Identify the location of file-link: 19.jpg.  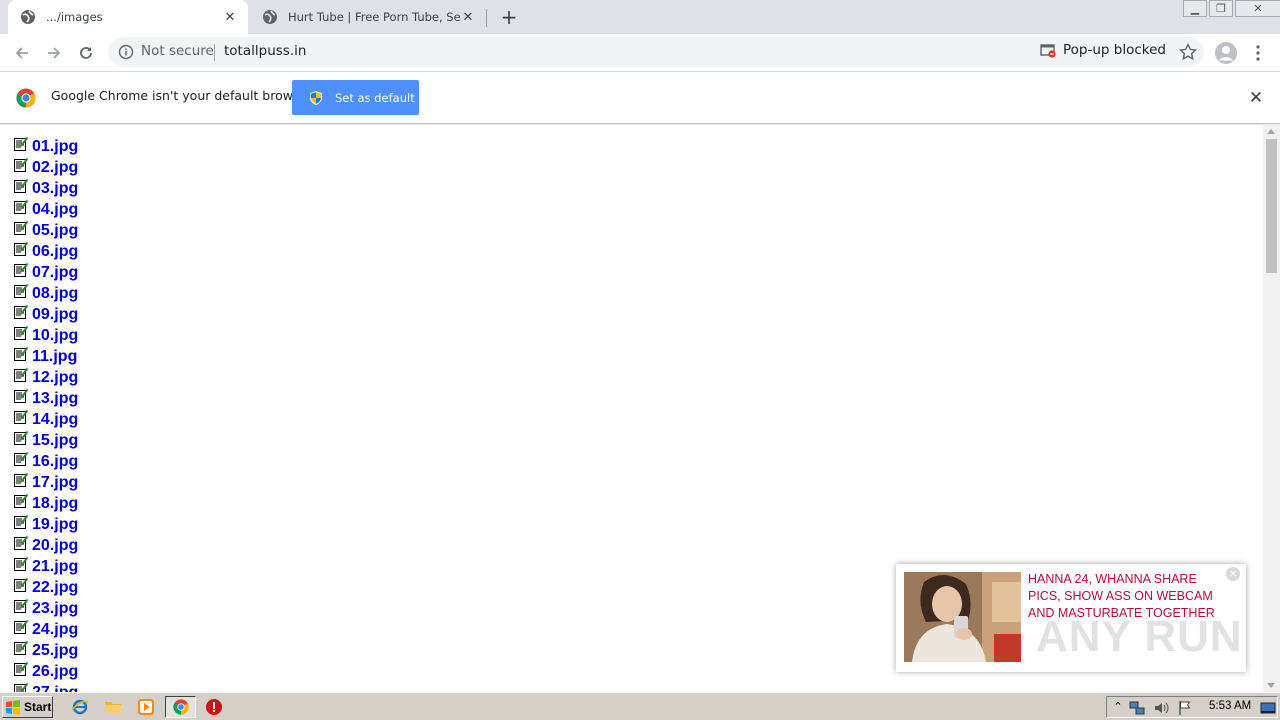
(55, 524).